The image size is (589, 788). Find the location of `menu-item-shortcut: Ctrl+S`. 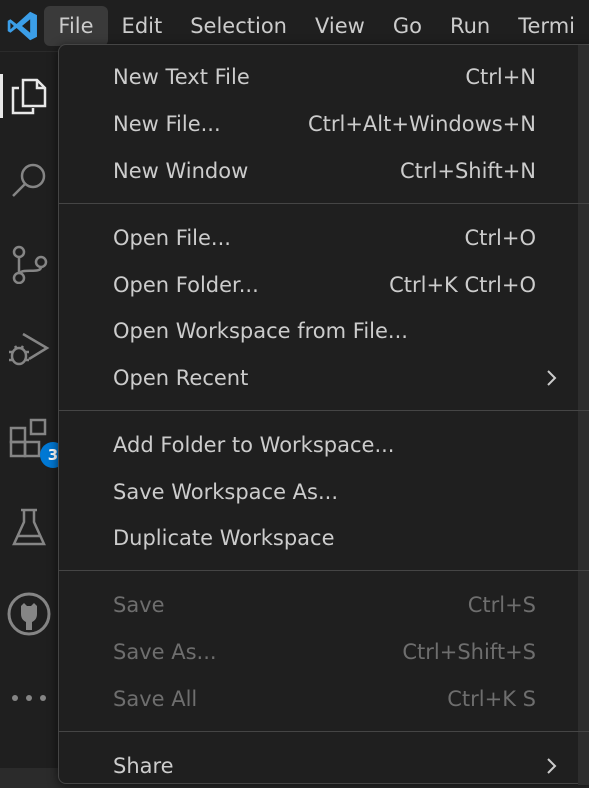

menu-item-shortcut: Ctrl+S is located at coordinates (501, 605).